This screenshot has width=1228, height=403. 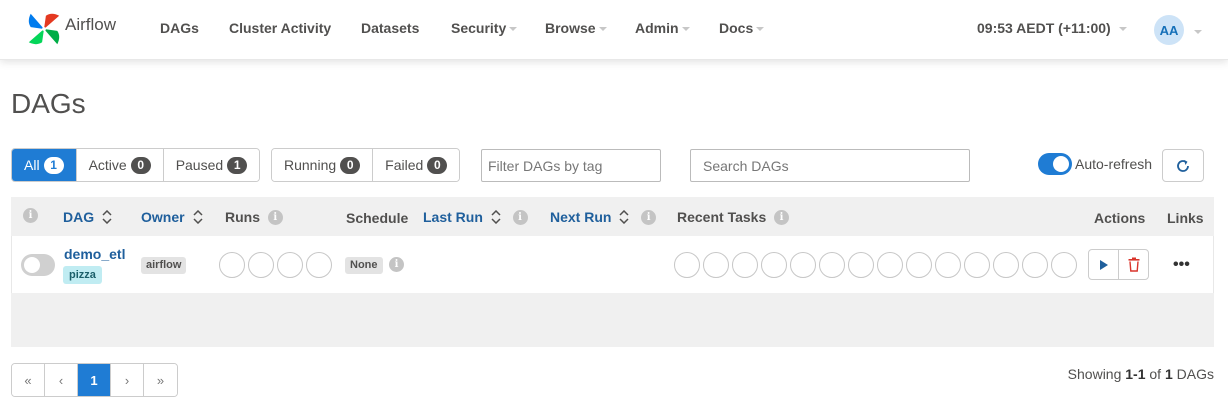 I want to click on trash-icon, so click(x=1134, y=264).